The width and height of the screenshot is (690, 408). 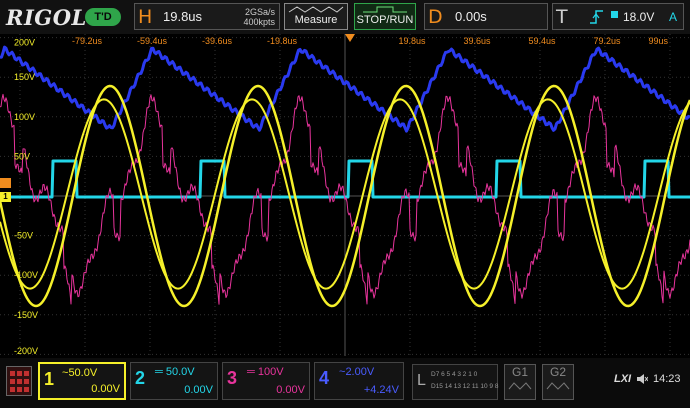 I want to click on trigger-panel: T 18.0V A, so click(x=618, y=16).